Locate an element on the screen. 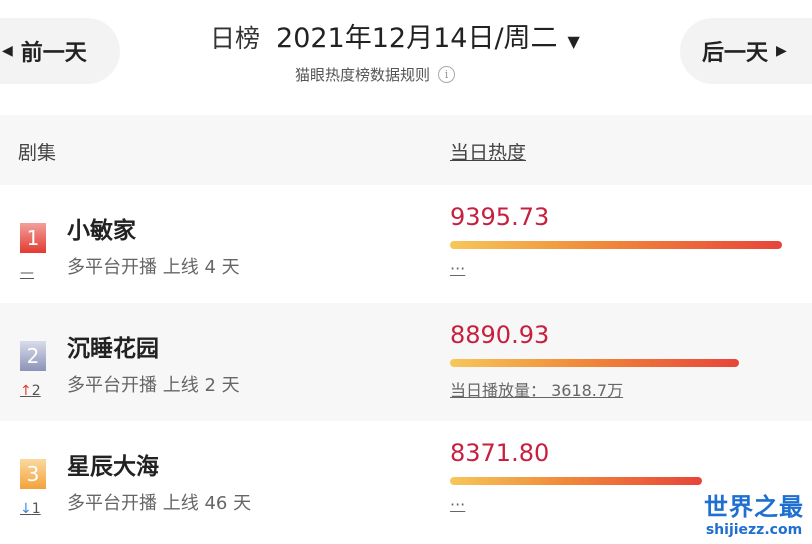 The height and width of the screenshot is (544, 812). rank-change-value: — is located at coordinates (27, 273).